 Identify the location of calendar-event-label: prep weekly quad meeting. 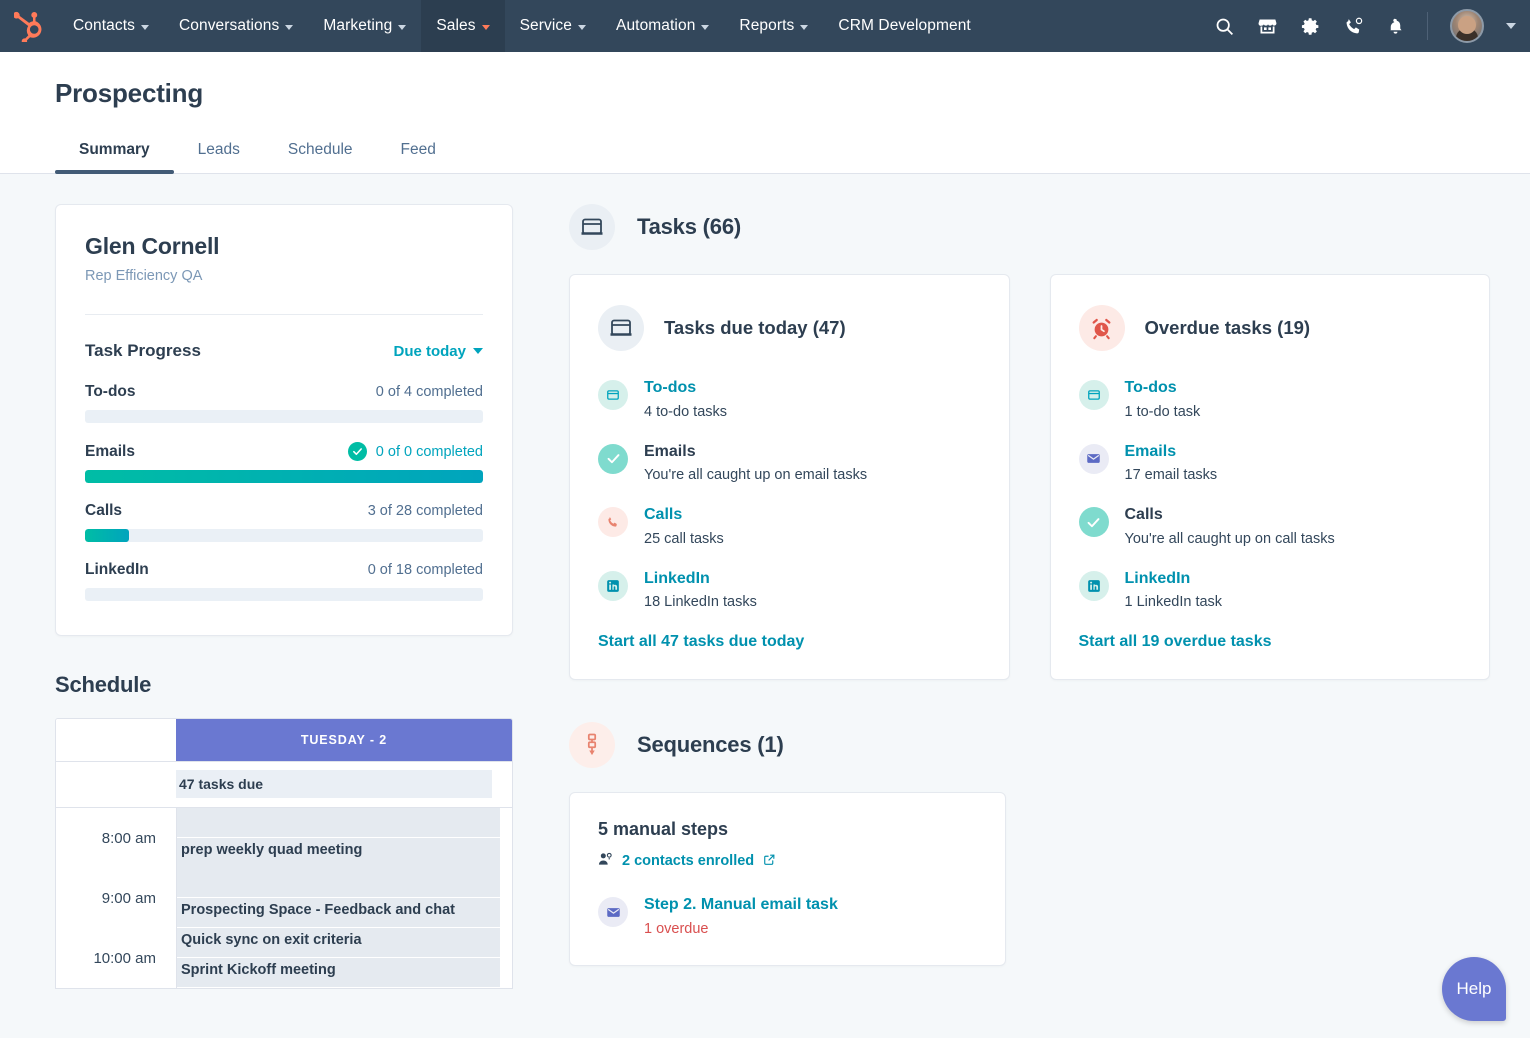
(272, 850).